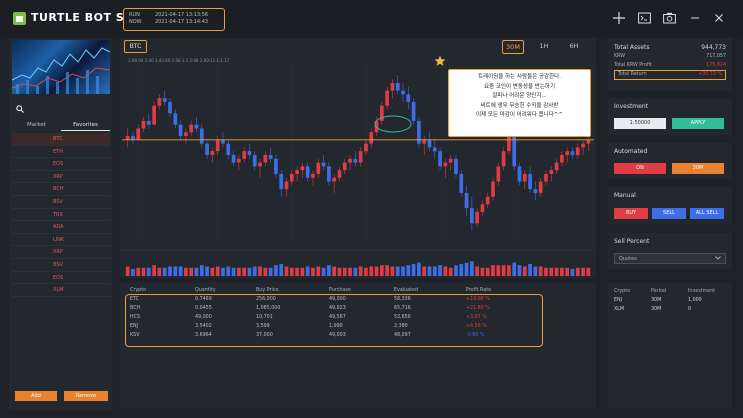  Describe the element at coordinates (135, 46) in the screenshot. I see `symbol-badge: BTC` at that location.